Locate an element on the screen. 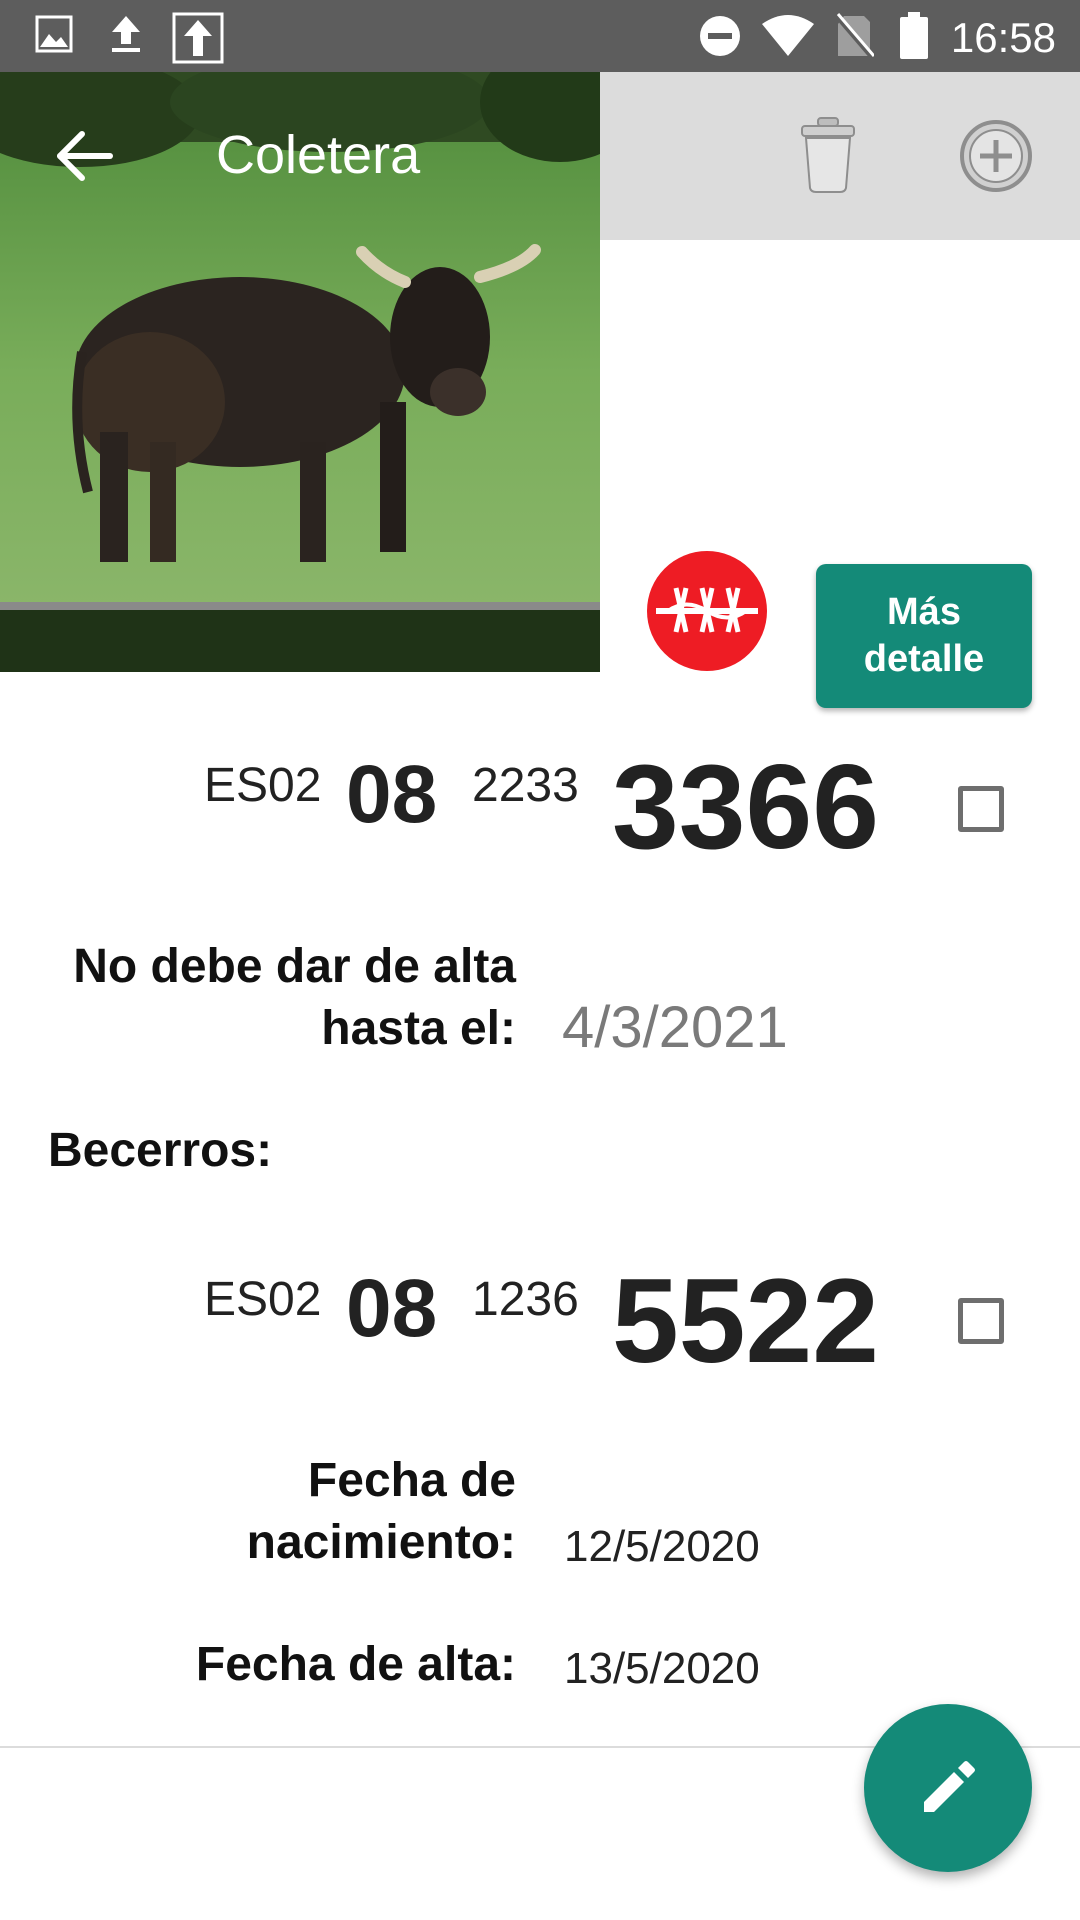 Image resolution: width=1080 pixels, height=1920 pixels. birth-date-value: 12/5/2020 is located at coordinates (662, 1546).